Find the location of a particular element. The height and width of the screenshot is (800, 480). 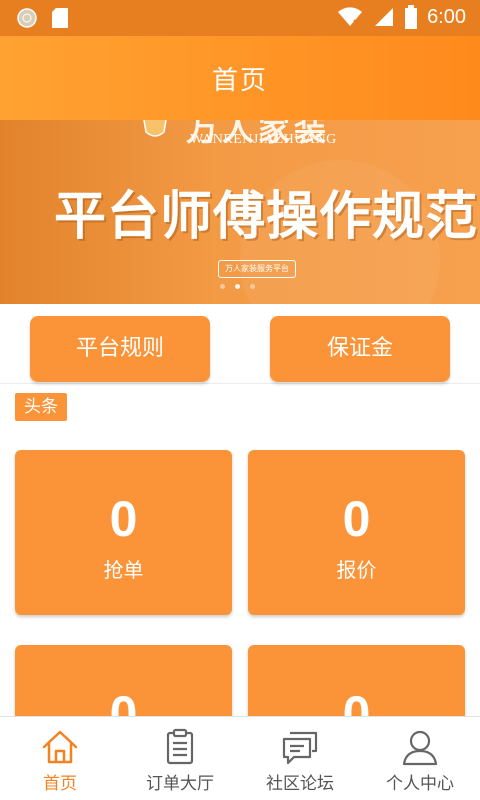

user-icon is located at coordinates (420, 748).